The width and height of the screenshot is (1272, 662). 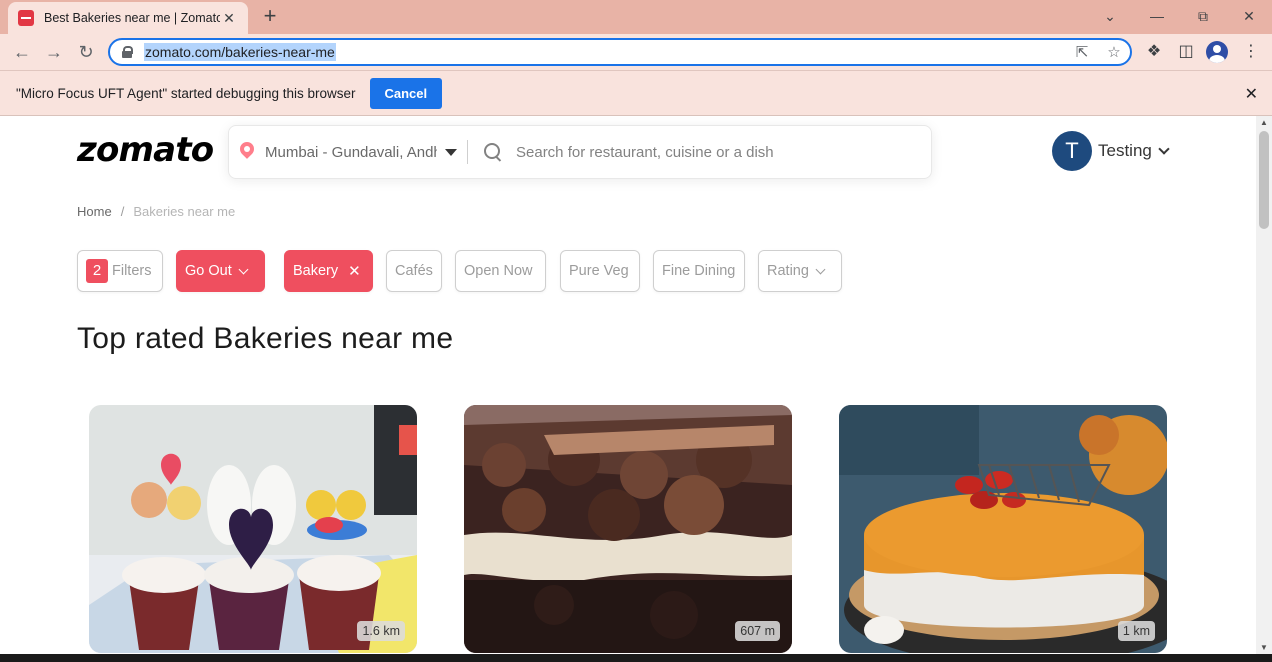 I want to click on fine-dining-label: Fine Dining, so click(x=699, y=271).